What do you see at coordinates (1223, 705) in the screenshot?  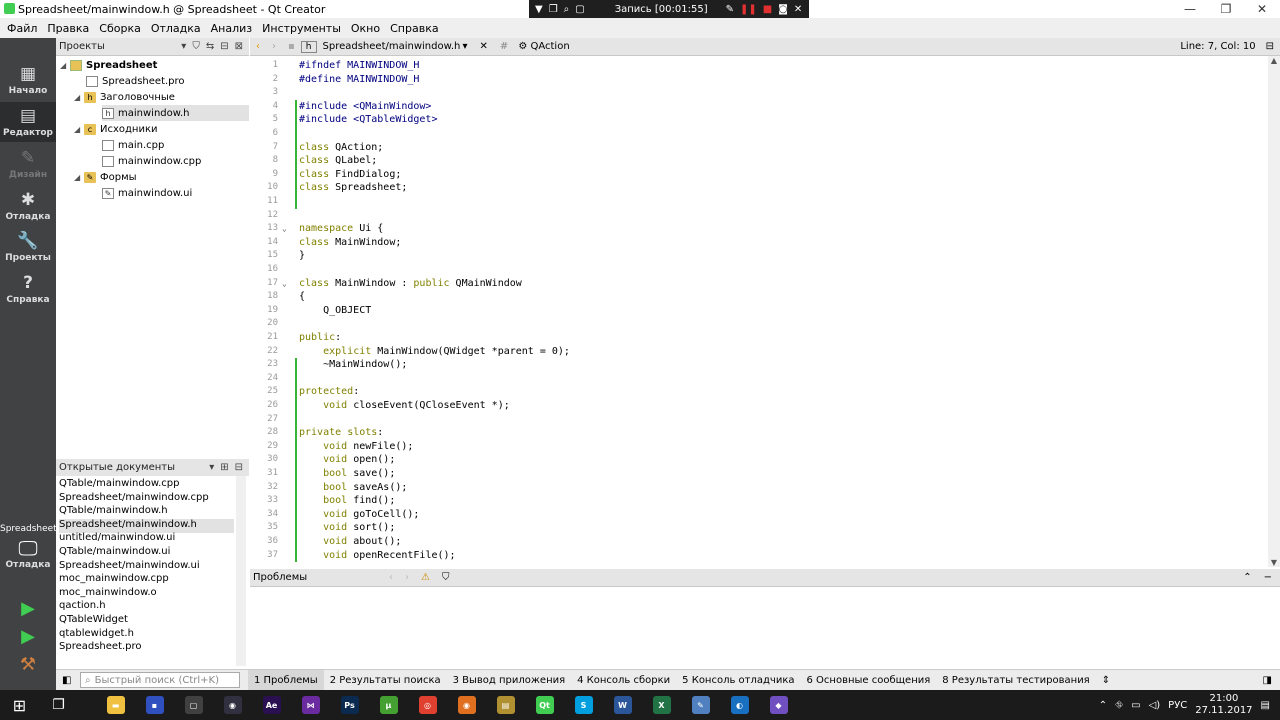 I see `clock: 21:00 27.11.2017` at bounding box center [1223, 705].